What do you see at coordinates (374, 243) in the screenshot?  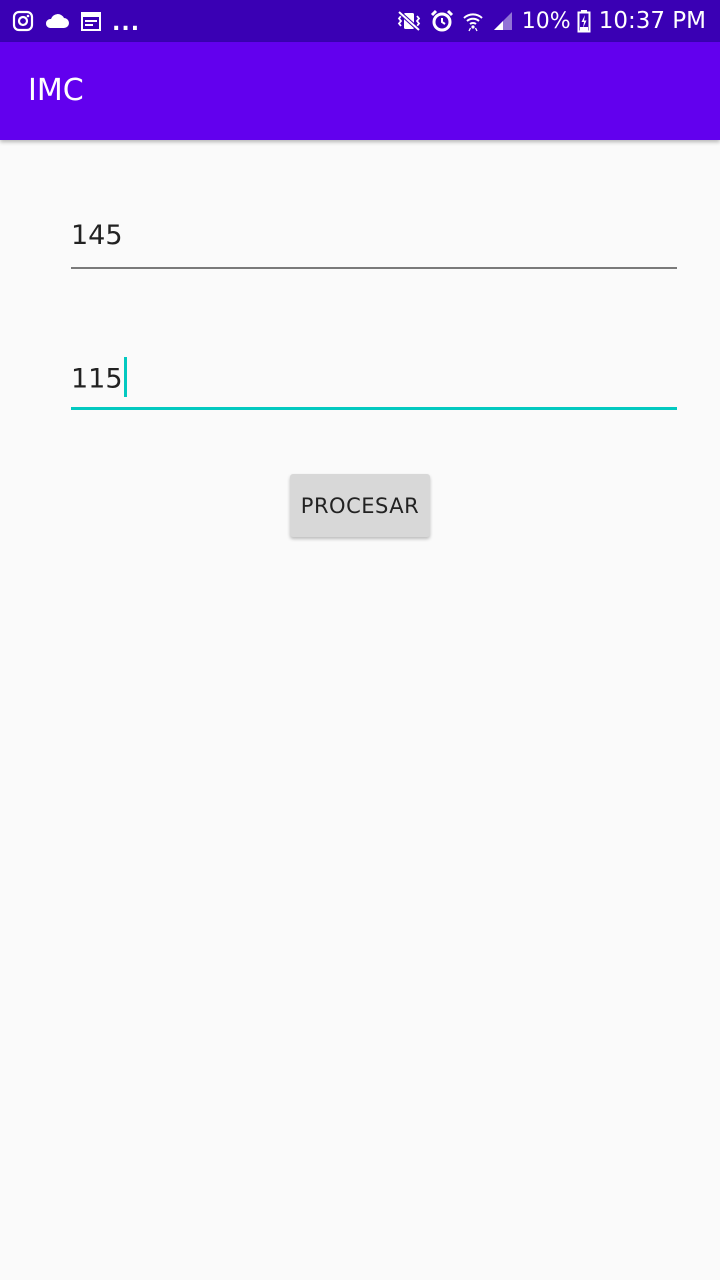 I see `weight-input: 145` at bounding box center [374, 243].